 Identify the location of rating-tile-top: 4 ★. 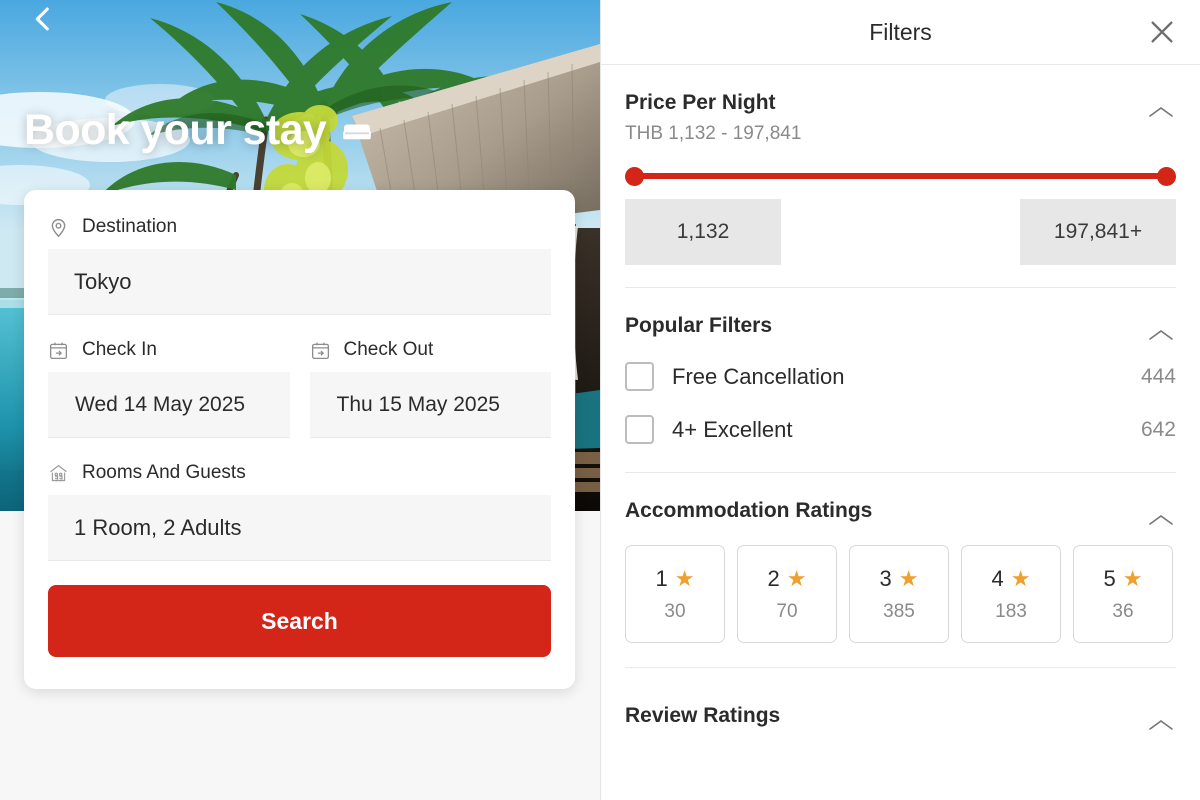
(1011, 579).